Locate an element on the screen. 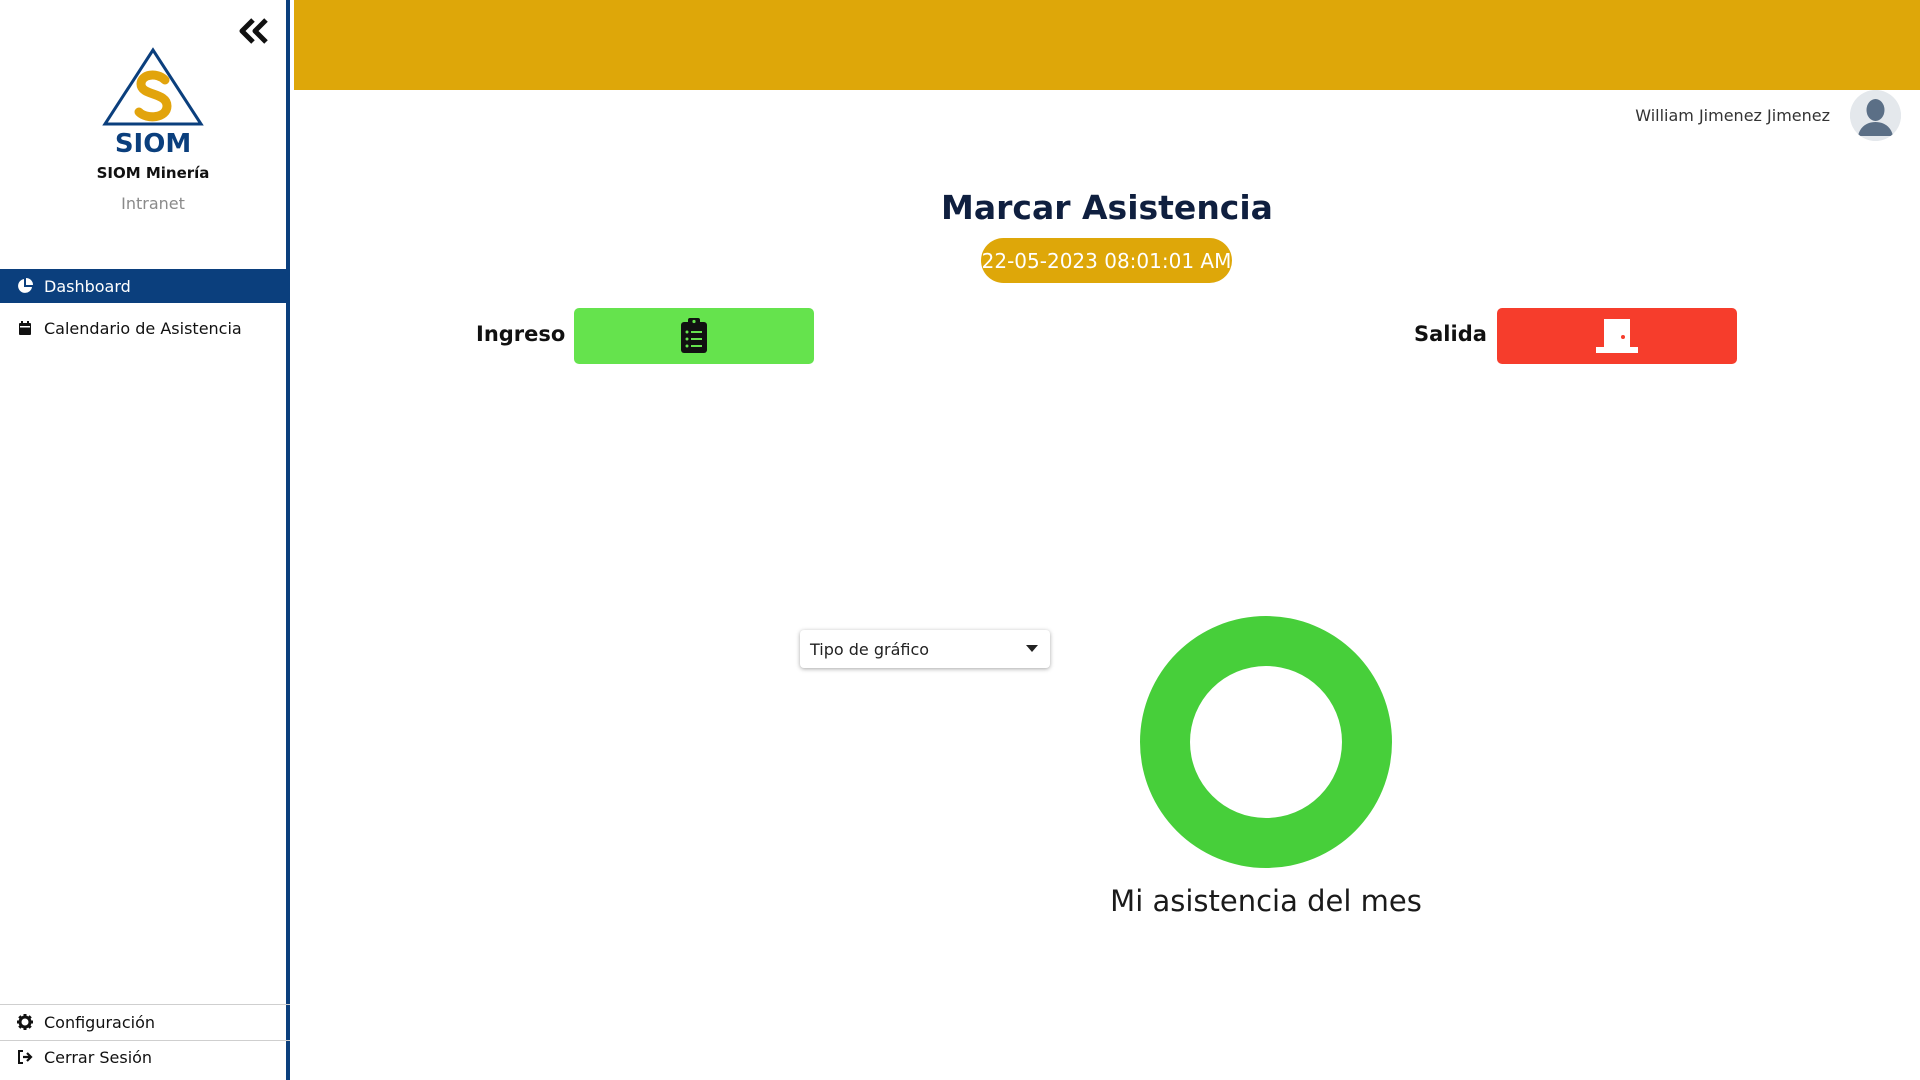  double-chevron-left-icon is located at coordinates (253, 31).